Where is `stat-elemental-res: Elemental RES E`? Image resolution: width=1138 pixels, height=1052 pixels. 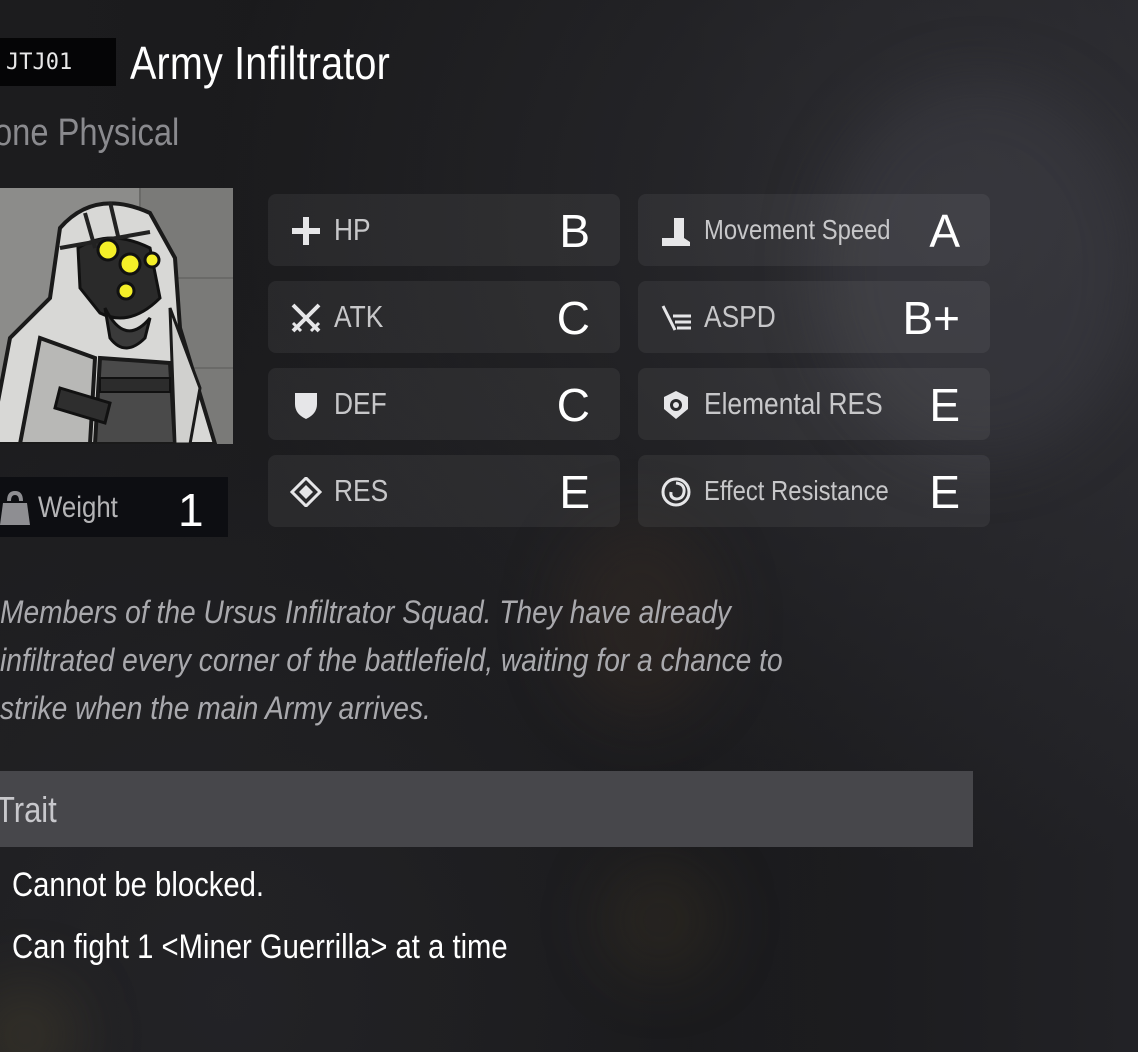 stat-elemental-res: Elemental RES E is located at coordinates (814, 404).